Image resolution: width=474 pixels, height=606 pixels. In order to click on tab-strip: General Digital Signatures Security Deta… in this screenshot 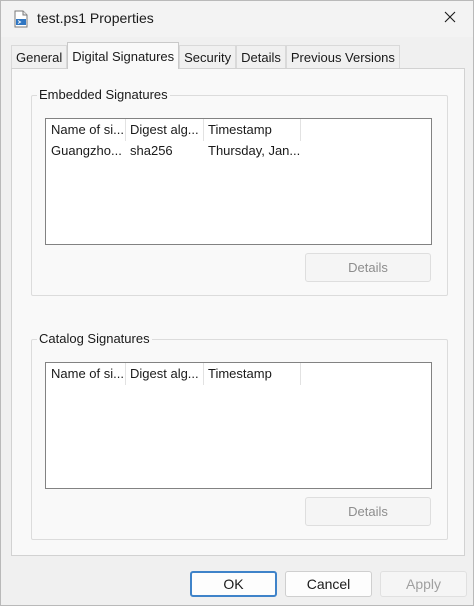, I will do `click(205, 55)`.